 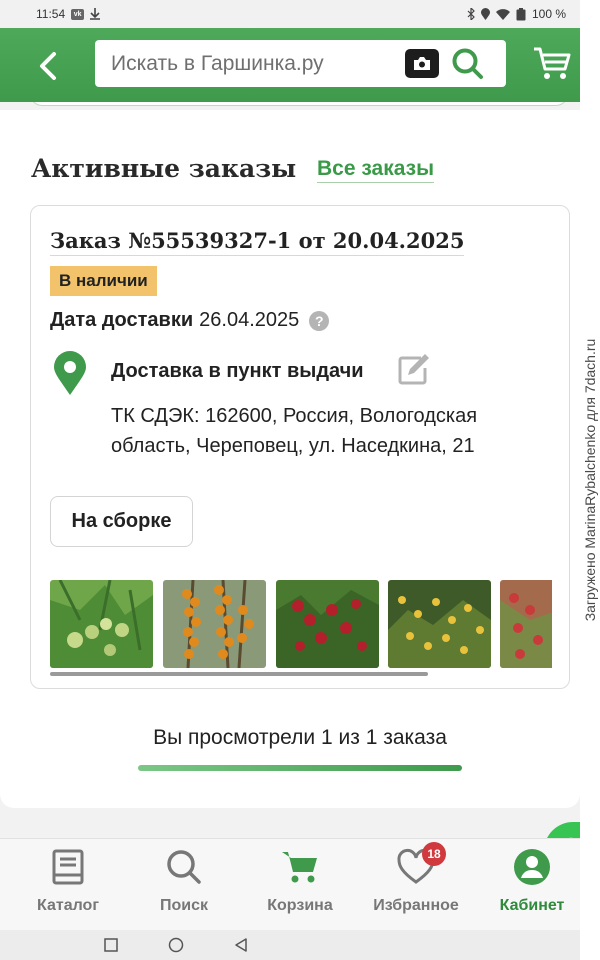 I want to click on order-status-button: На сборке, so click(x=121, y=521).